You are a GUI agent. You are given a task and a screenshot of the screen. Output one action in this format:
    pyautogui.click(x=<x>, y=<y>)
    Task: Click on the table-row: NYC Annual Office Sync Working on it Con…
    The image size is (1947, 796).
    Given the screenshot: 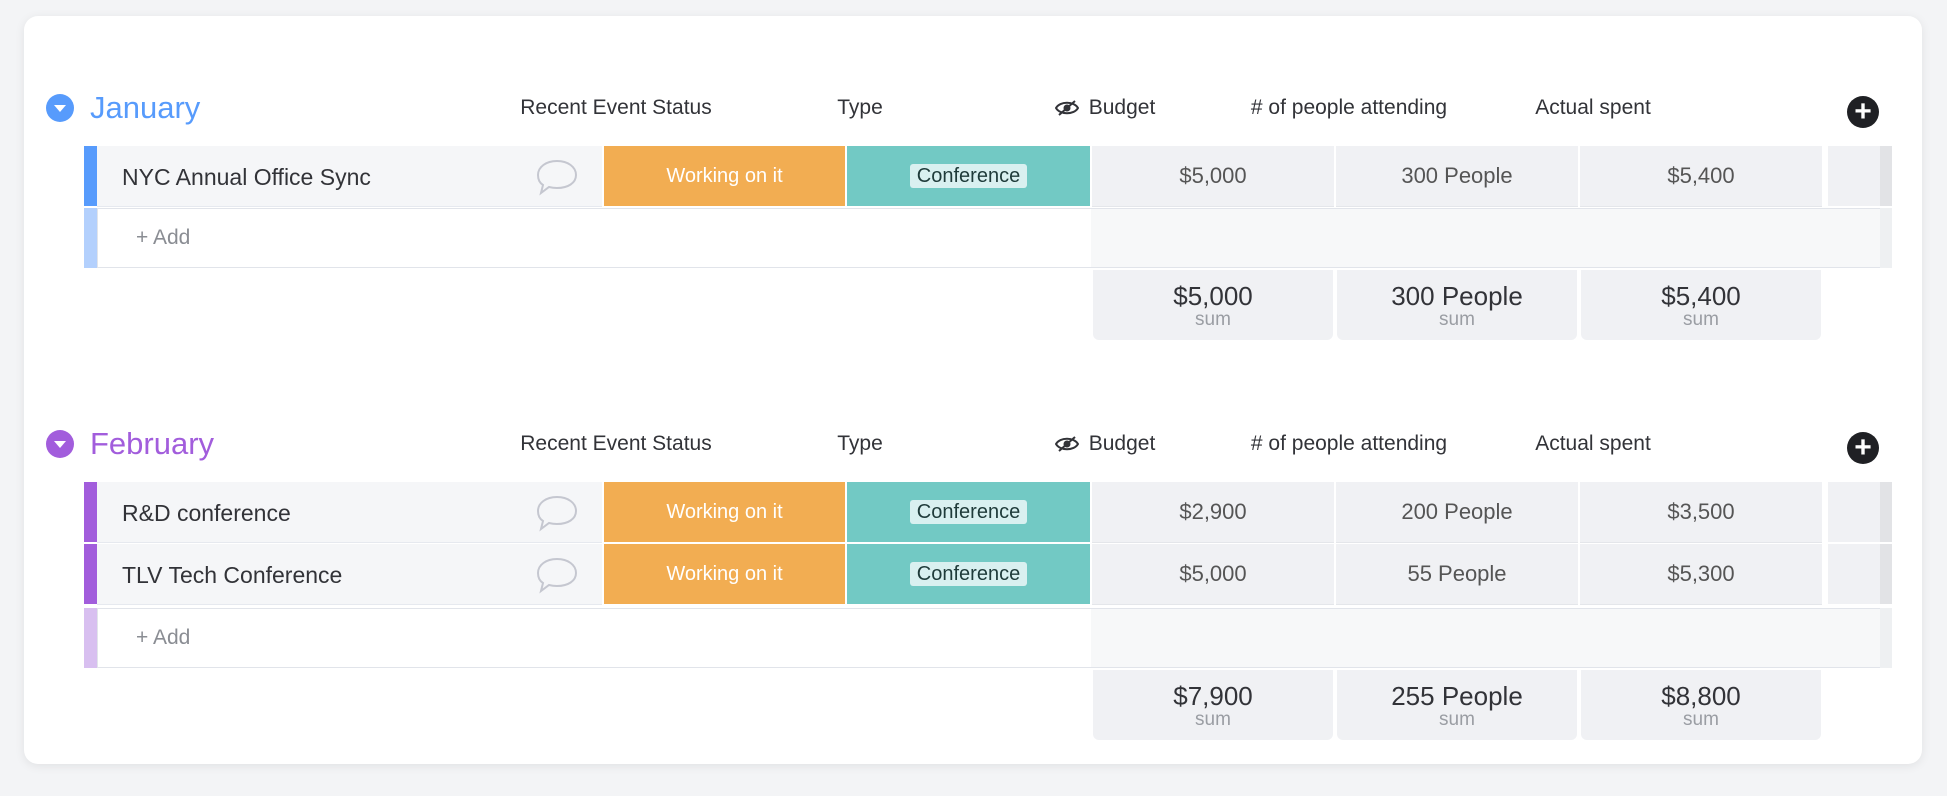 What is the action you would take?
    pyautogui.click(x=988, y=176)
    